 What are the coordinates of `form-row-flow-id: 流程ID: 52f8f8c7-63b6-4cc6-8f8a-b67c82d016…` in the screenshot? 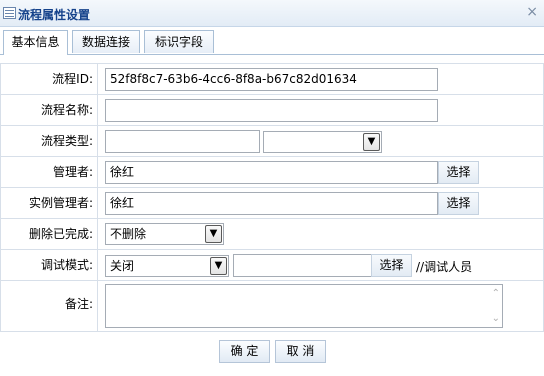 It's located at (272, 79).